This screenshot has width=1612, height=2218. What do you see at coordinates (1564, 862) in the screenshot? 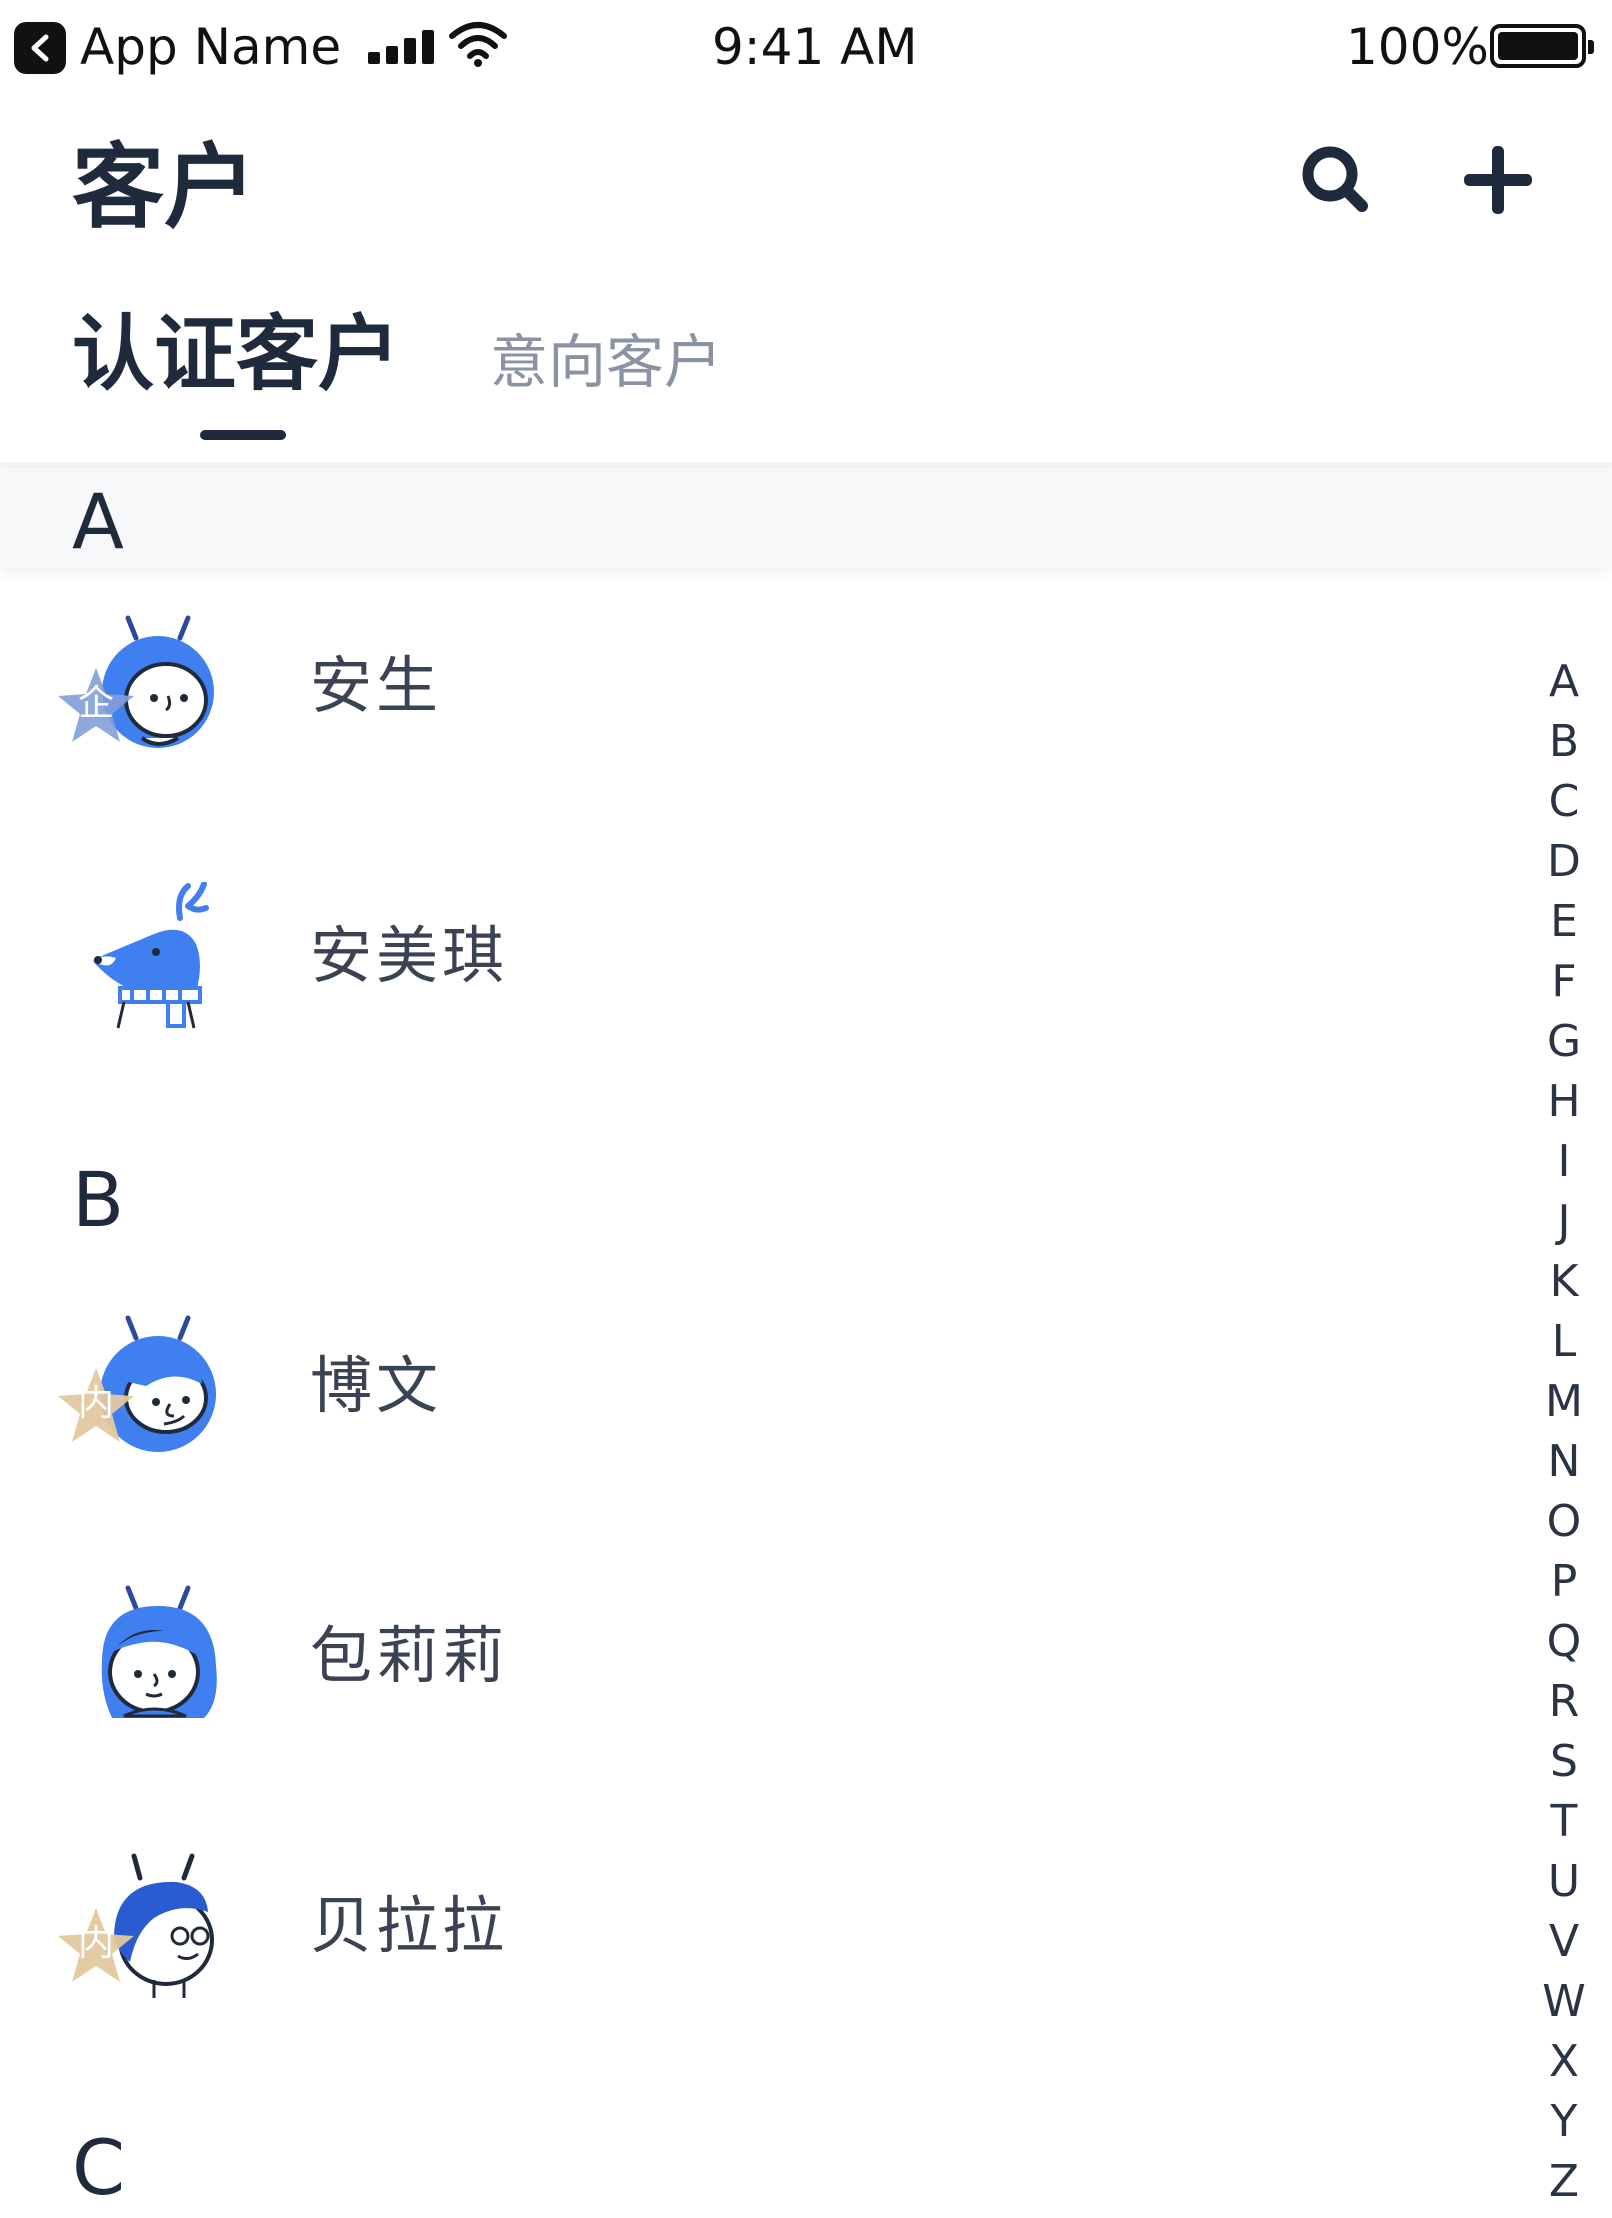
I see `index-letter-d: D` at bounding box center [1564, 862].